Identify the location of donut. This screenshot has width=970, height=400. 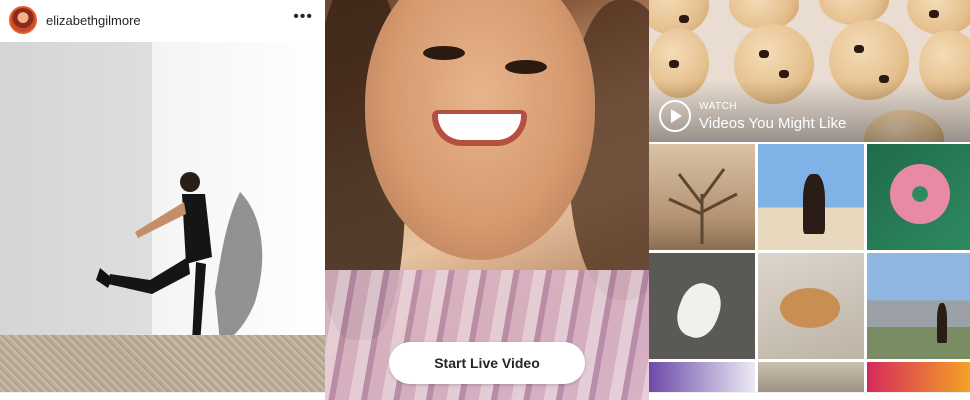
(920, 194).